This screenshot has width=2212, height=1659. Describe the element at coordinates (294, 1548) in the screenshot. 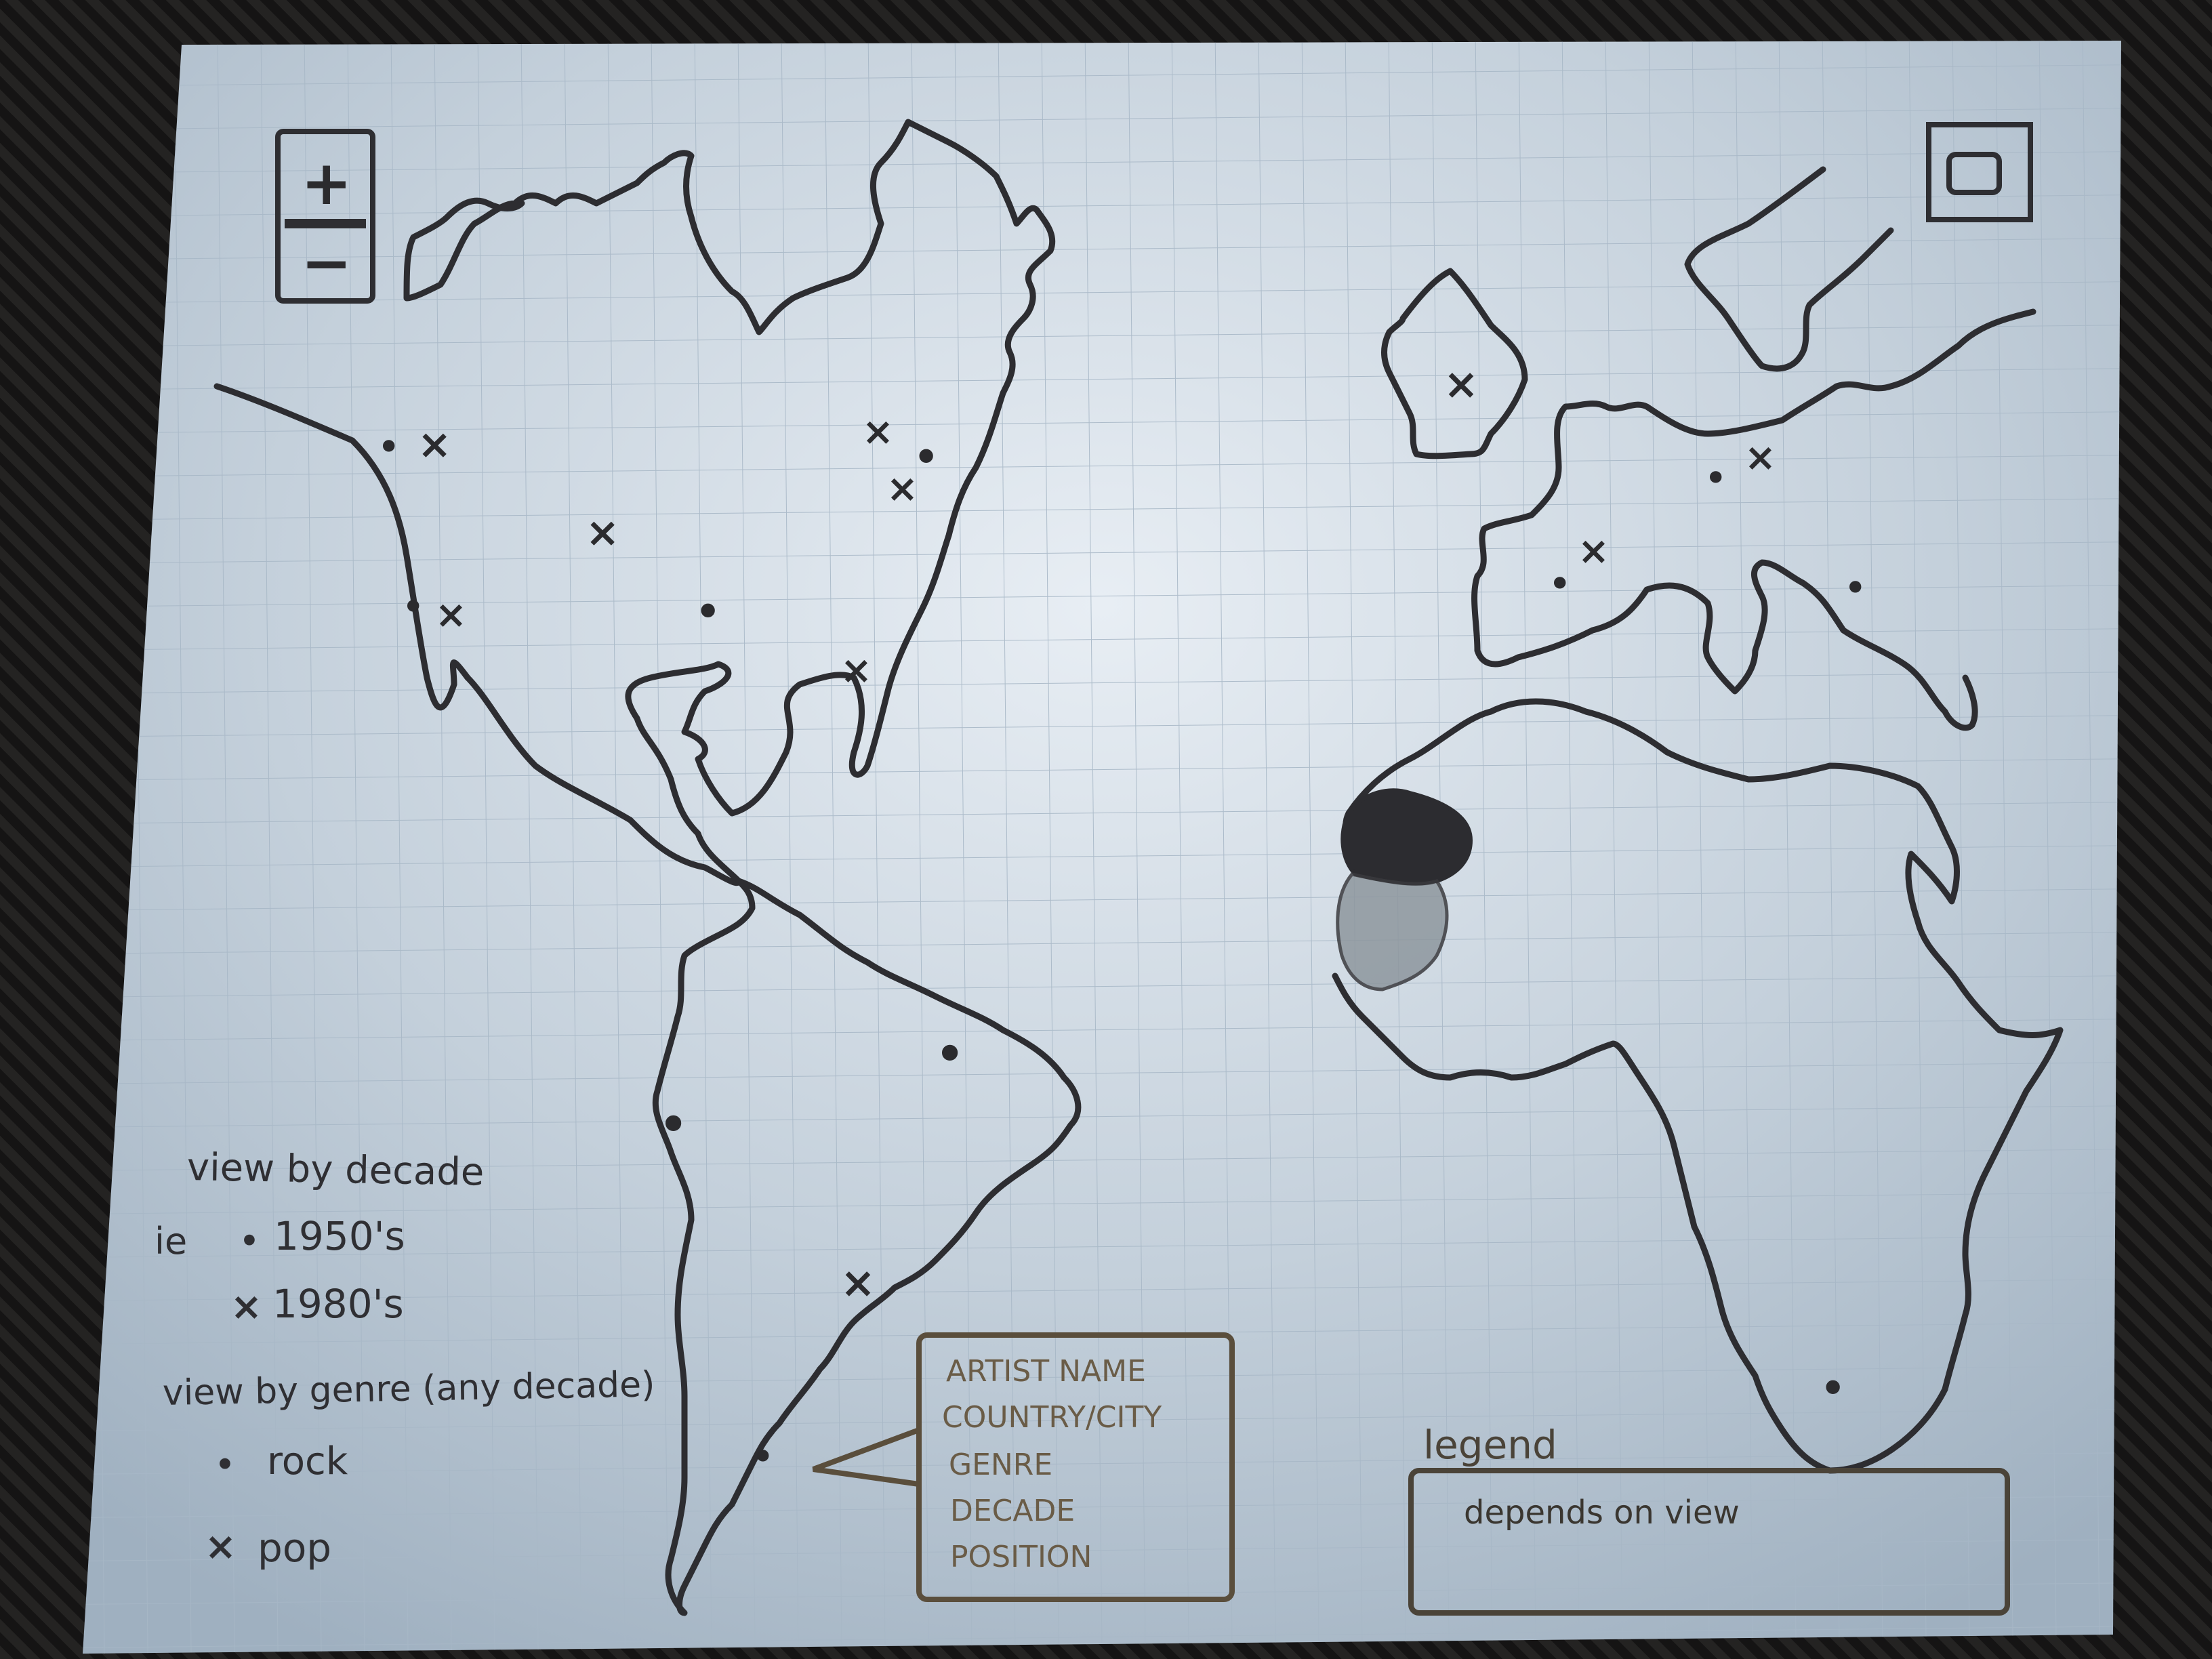

I see `genre-pop-label: pop` at that location.